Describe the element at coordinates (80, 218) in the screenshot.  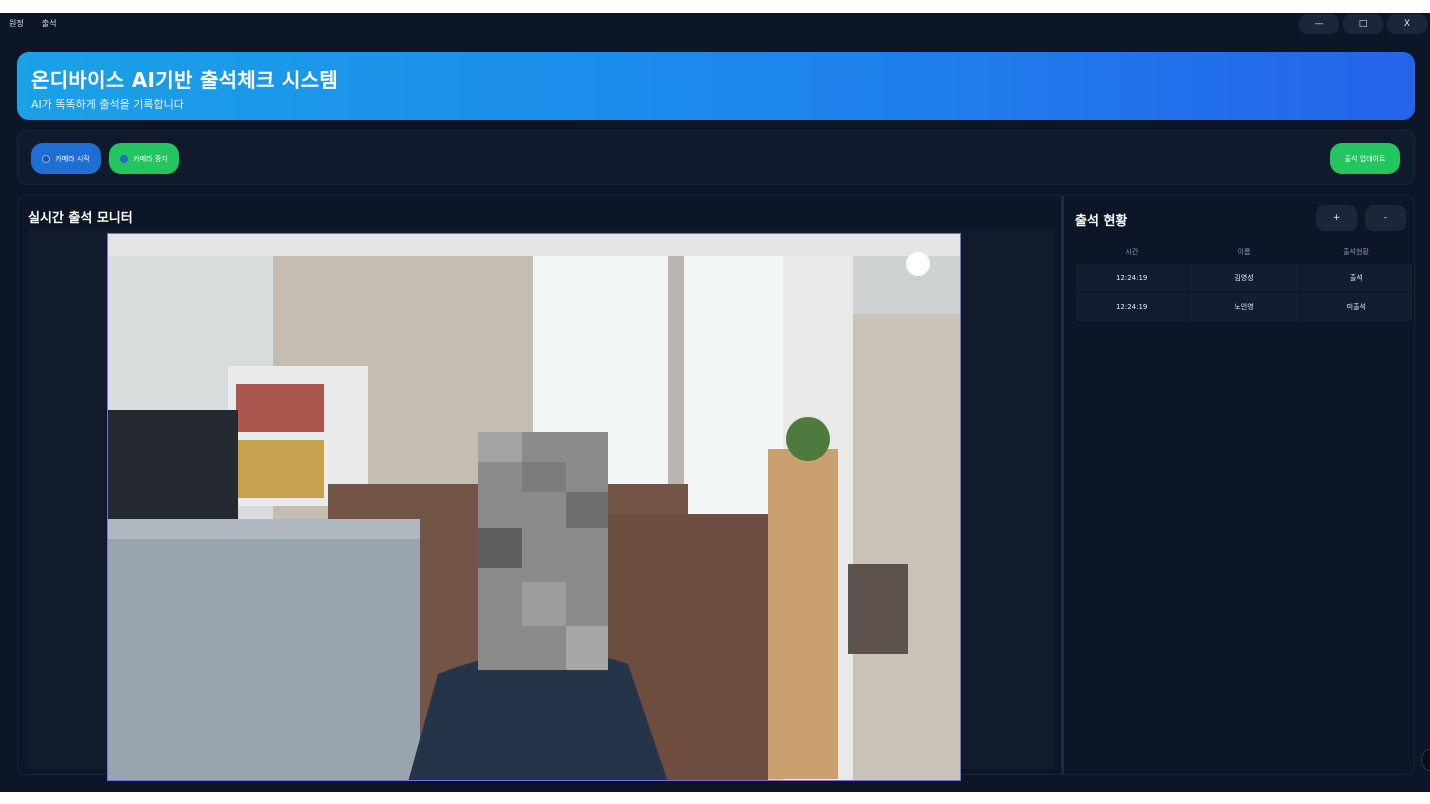
I see `monitor-title: 실시간 출석 모니터` at that location.